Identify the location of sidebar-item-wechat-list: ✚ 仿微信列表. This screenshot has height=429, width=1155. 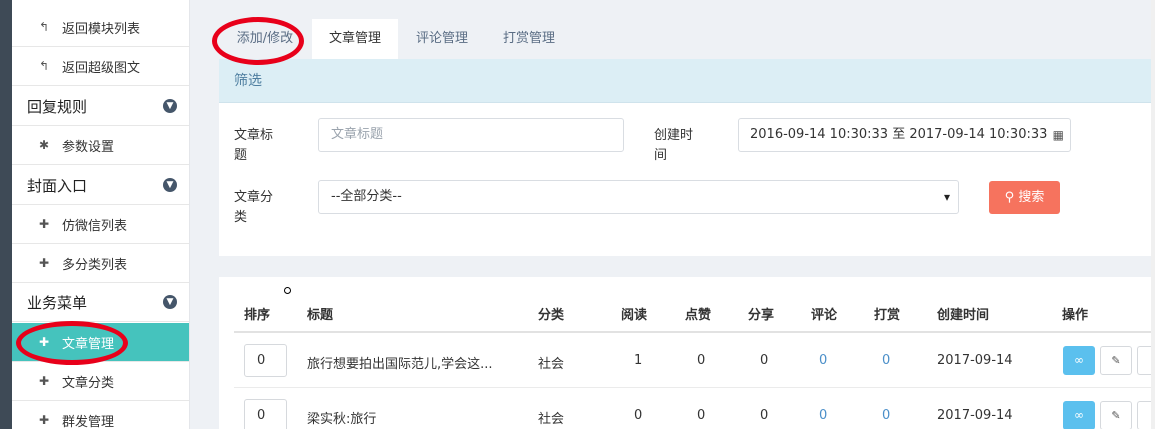
(100, 224).